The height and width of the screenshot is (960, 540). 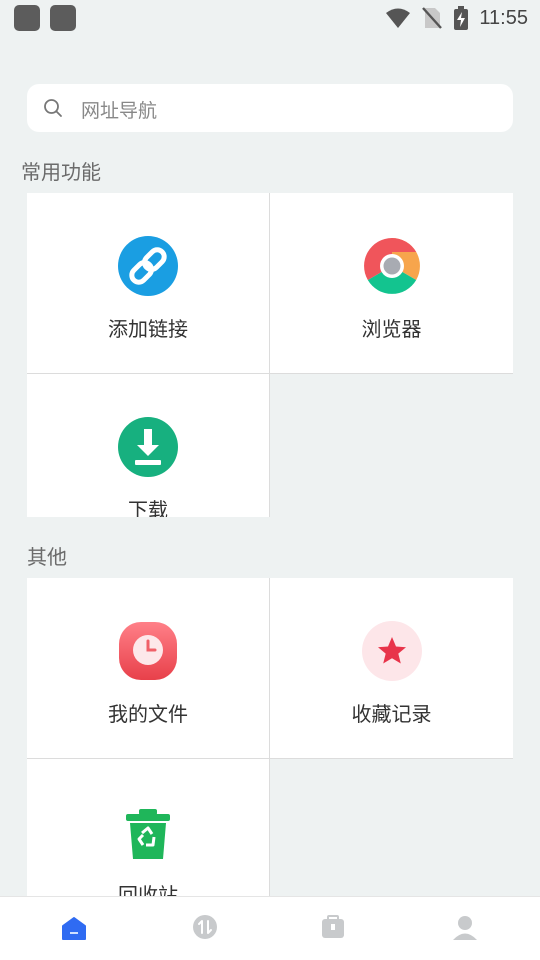 What do you see at coordinates (148, 329) in the screenshot?
I see `add-link-label: 添加链接` at bounding box center [148, 329].